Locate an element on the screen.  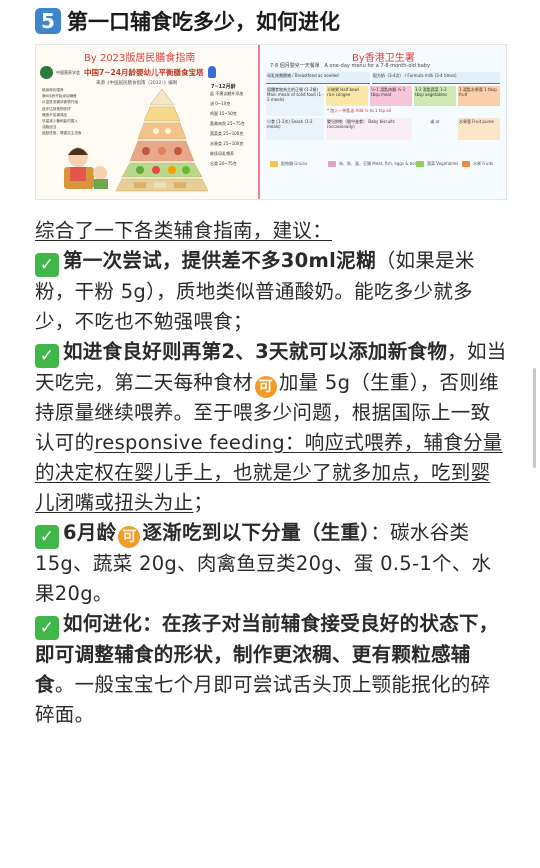
amount-row: 盐 不建议额外添加 is located at coordinates (227, 93).